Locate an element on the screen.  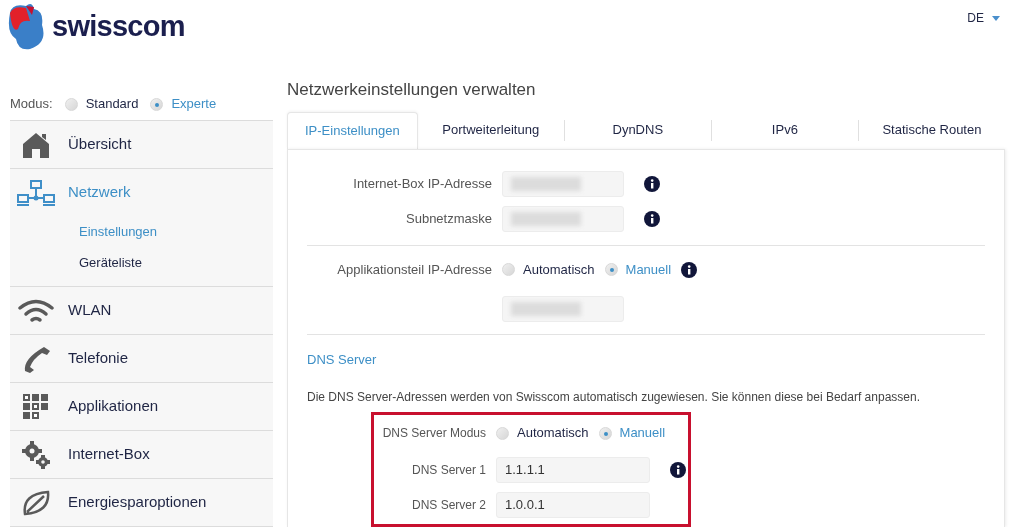
field-label: Applikationsteil IP-Adresse is located at coordinates (414, 269).